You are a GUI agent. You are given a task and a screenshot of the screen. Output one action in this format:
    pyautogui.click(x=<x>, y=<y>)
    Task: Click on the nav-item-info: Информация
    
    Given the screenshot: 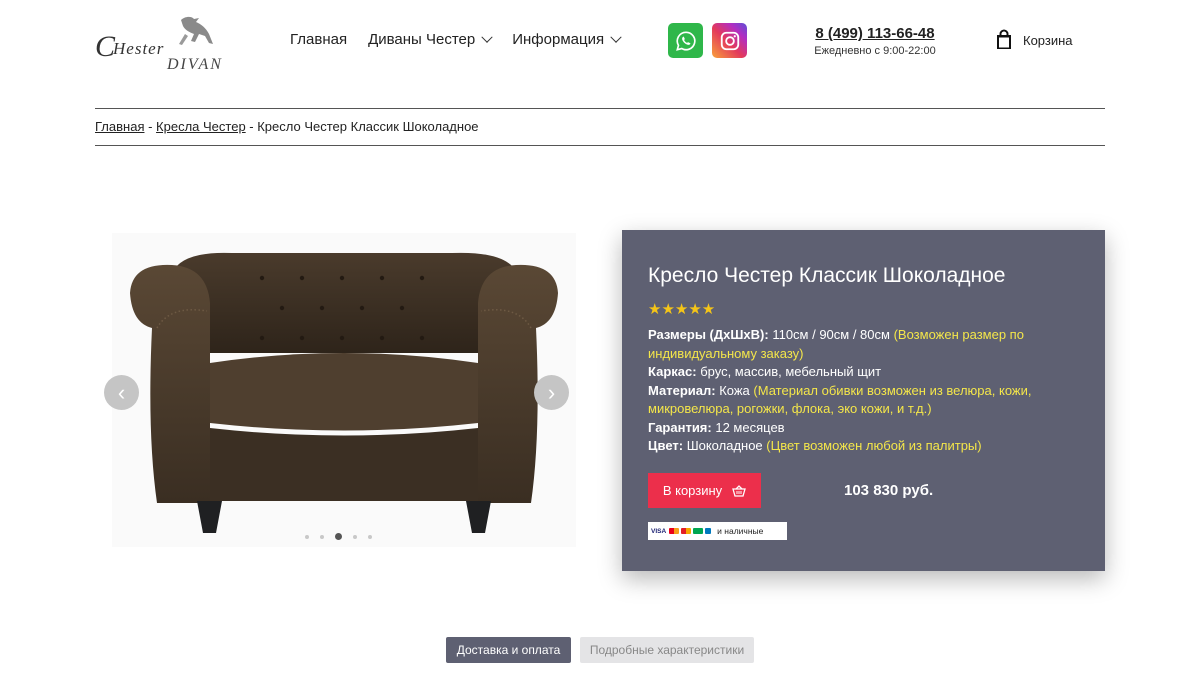 What is the action you would take?
    pyautogui.click(x=567, y=39)
    